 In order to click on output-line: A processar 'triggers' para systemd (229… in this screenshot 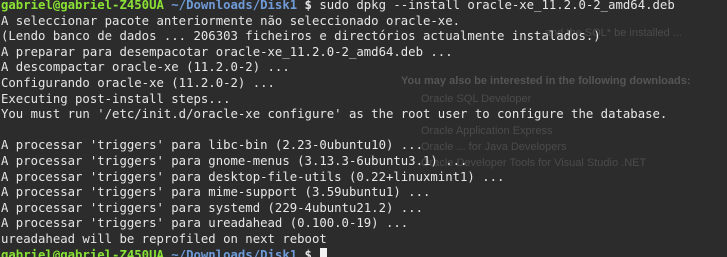, I will do `click(212, 207)`.